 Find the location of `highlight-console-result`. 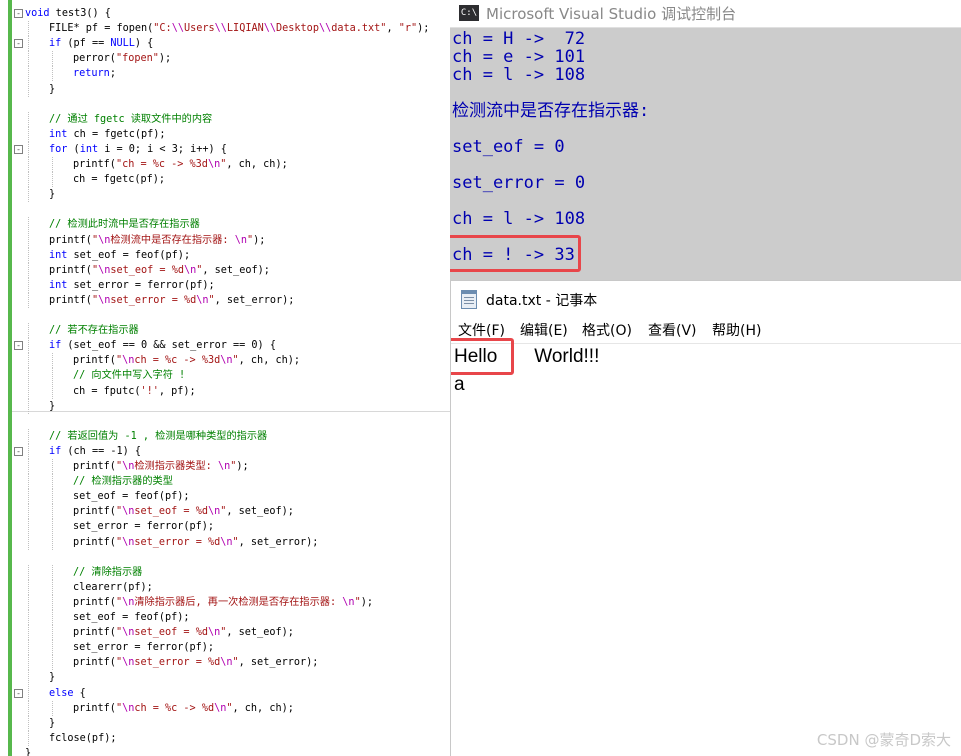

highlight-console-result is located at coordinates (515, 253).